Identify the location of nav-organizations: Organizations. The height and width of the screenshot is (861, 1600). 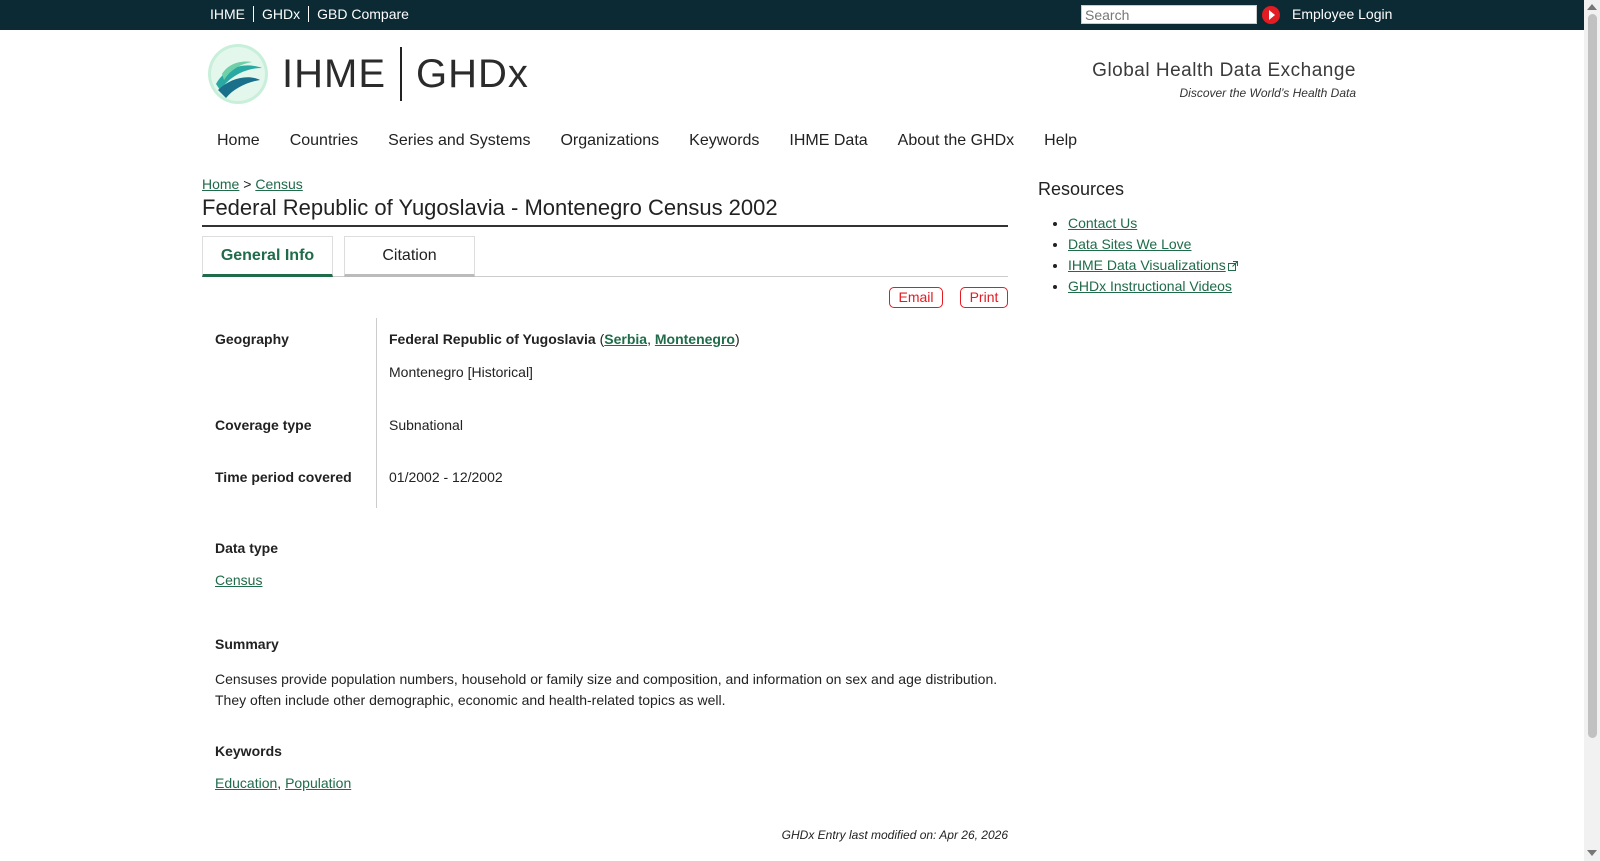
(609, 141).